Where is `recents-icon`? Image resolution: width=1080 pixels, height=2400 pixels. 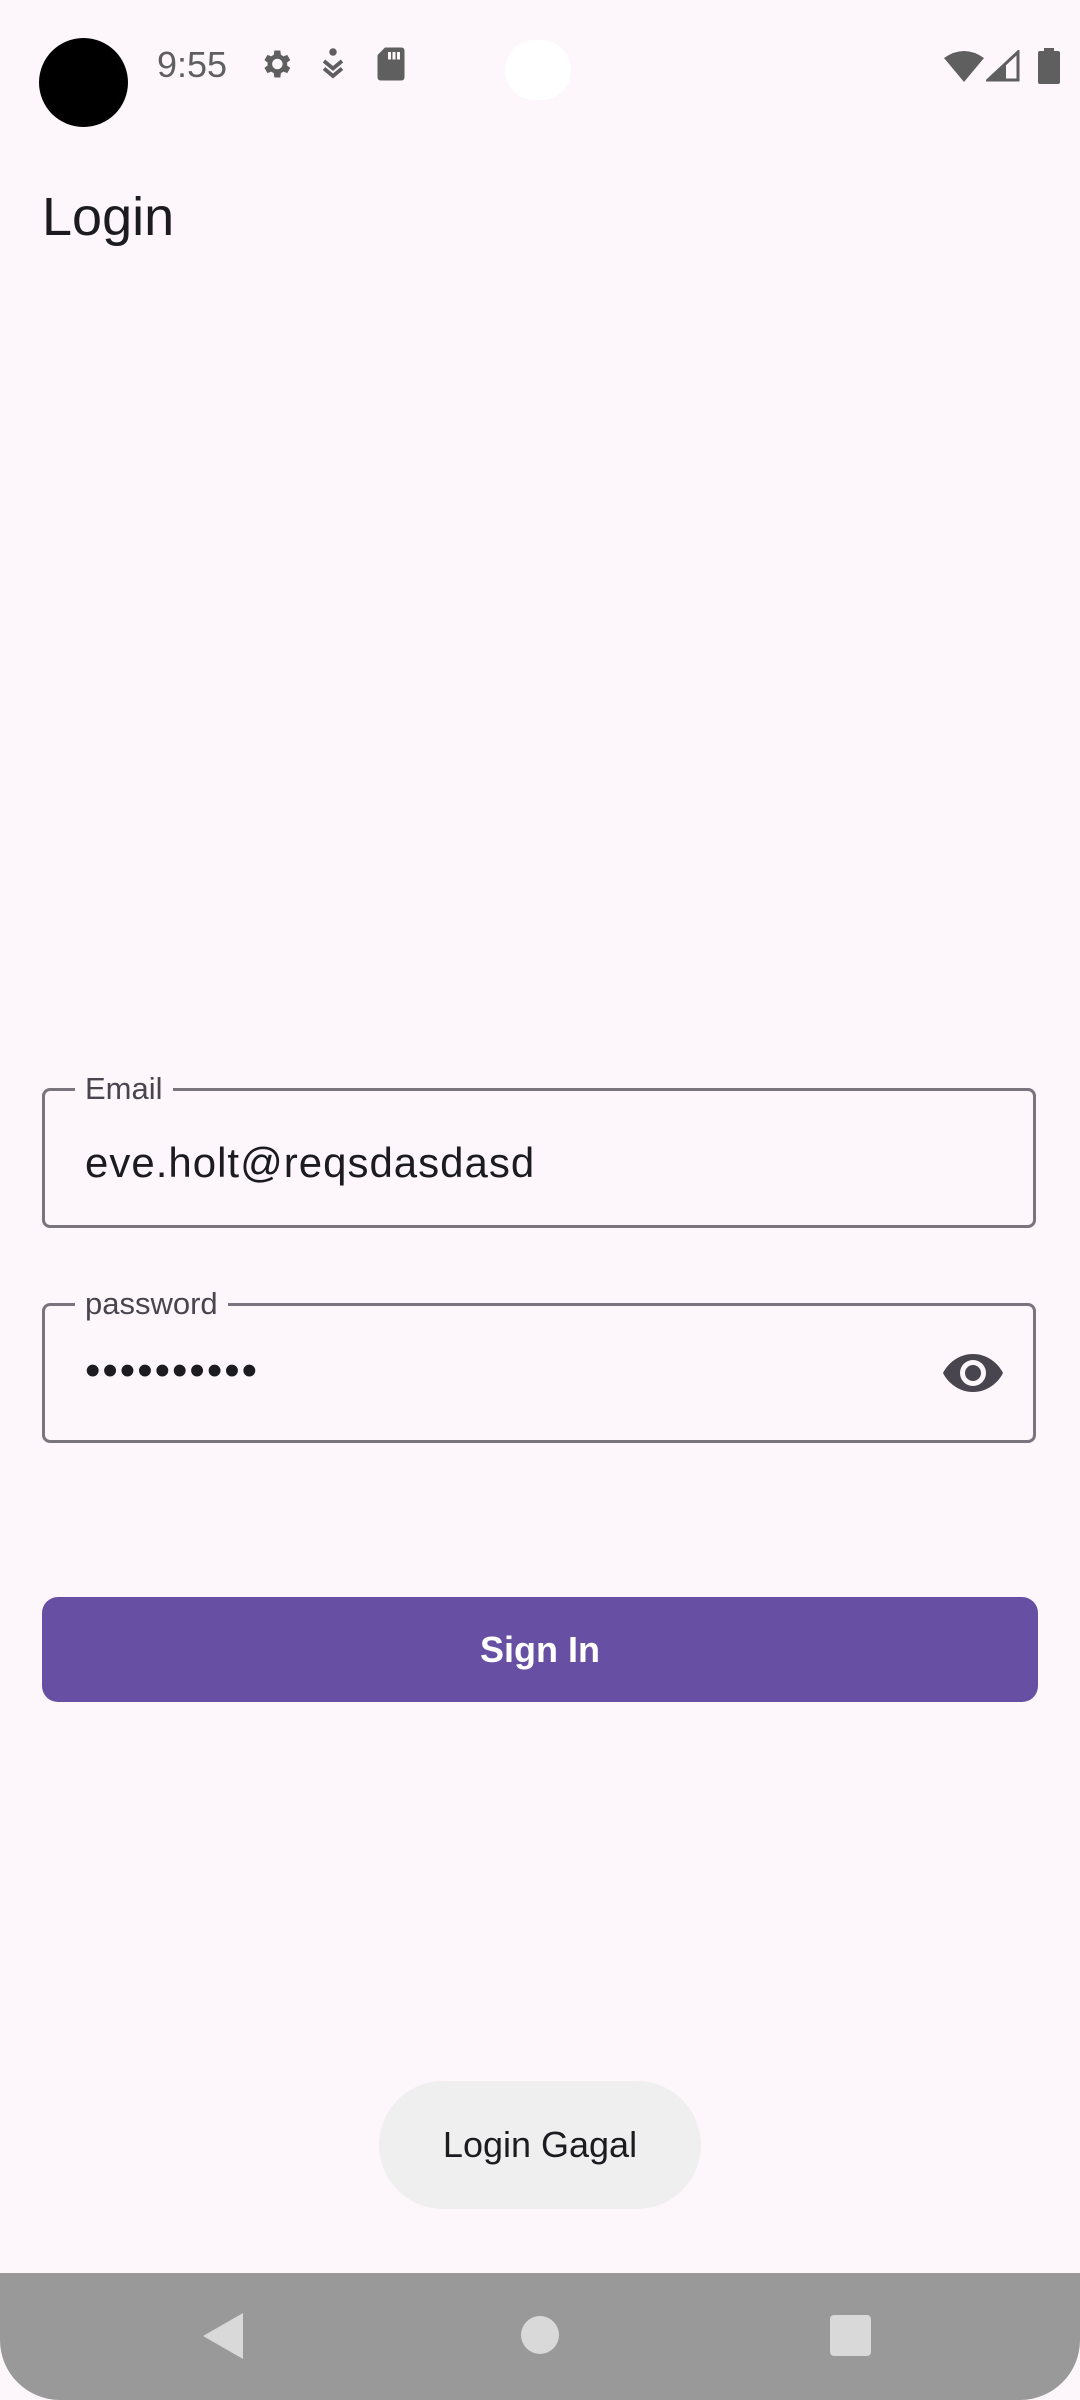 recents-icon is located at coordinates (850, 2335).